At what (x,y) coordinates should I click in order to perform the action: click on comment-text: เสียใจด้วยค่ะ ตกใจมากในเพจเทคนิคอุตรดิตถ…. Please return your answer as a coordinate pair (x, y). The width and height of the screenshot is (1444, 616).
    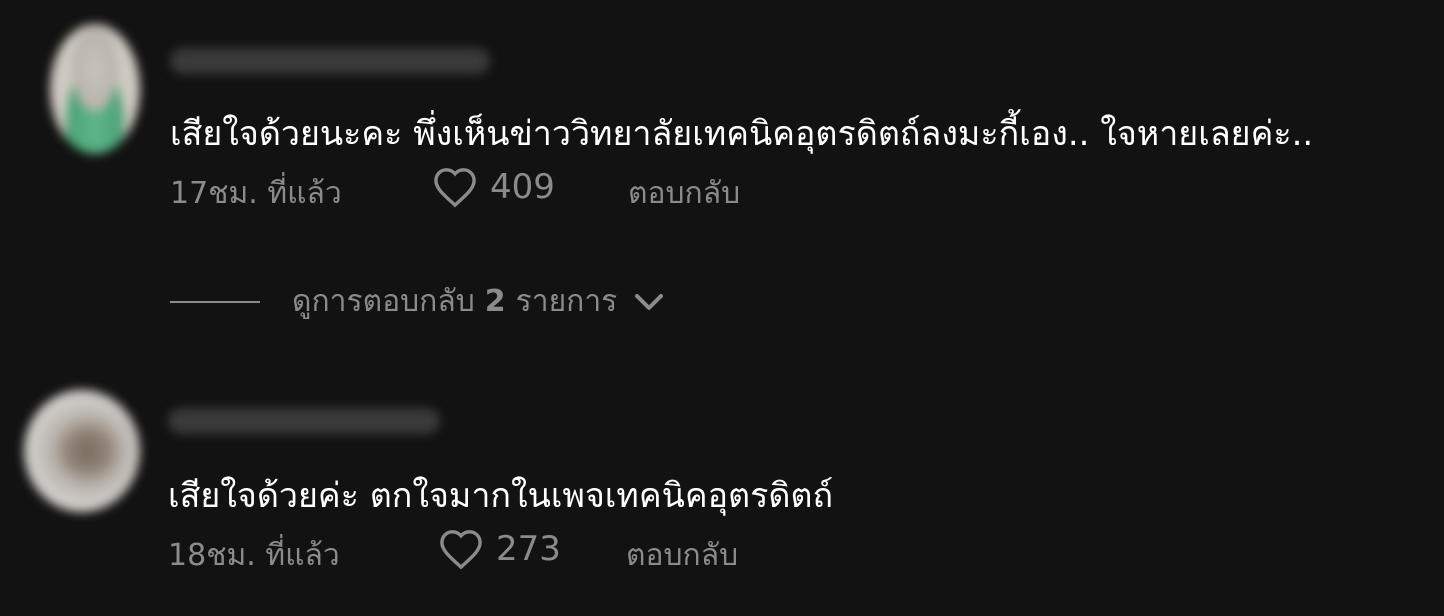
    Looking at the image, I should click on (501, 496).